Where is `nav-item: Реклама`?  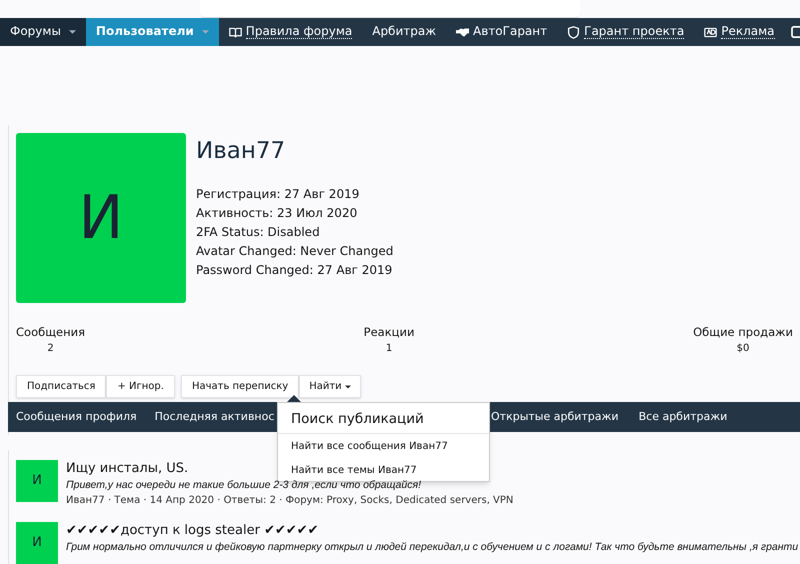
nav-item: Реклама is located at coordinates (739, 32).